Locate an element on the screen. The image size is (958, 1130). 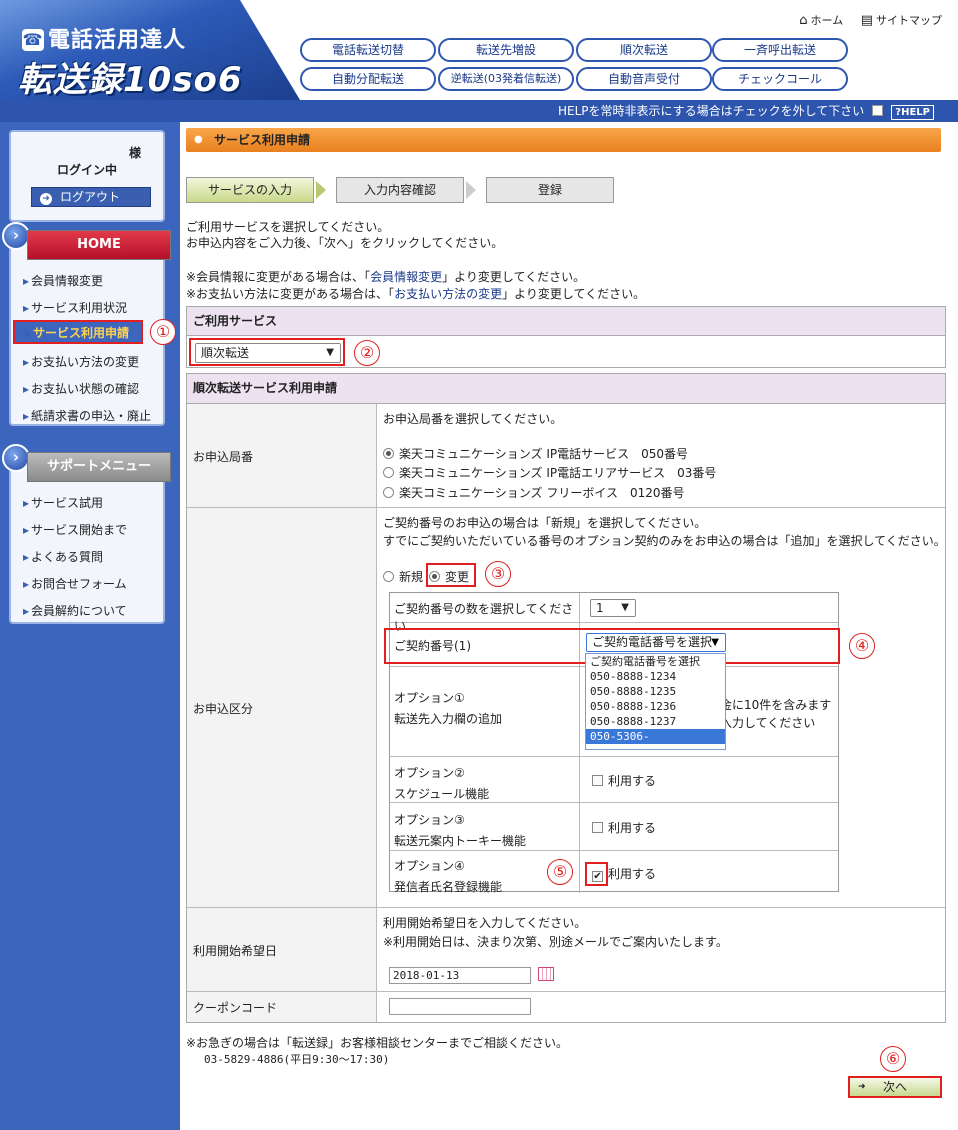
contract-option: 050-8888-1236 is located at coordinates (655, 706).